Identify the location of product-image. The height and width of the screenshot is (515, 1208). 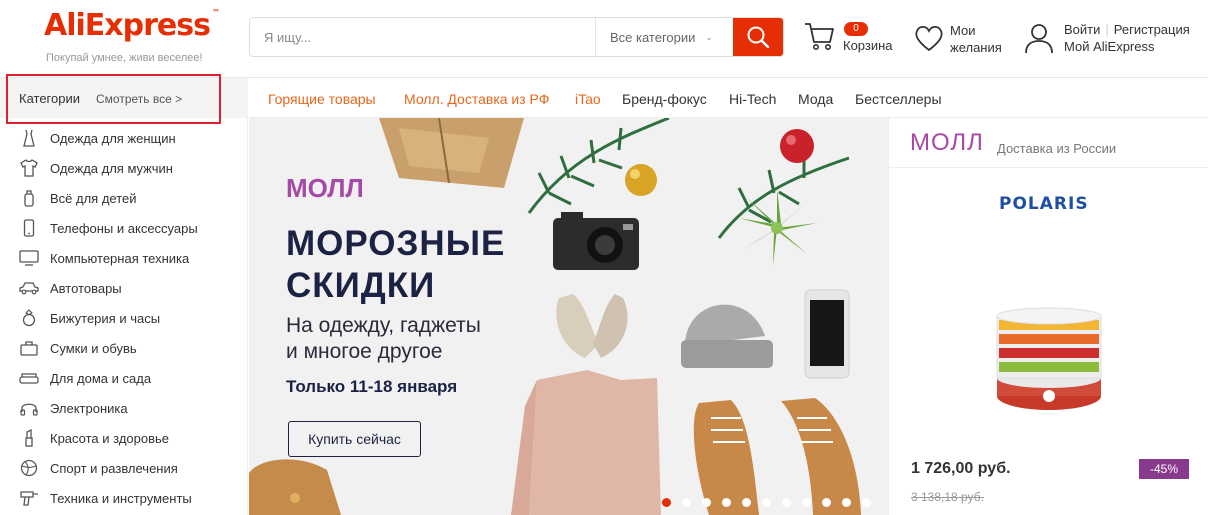
(1049, 356).